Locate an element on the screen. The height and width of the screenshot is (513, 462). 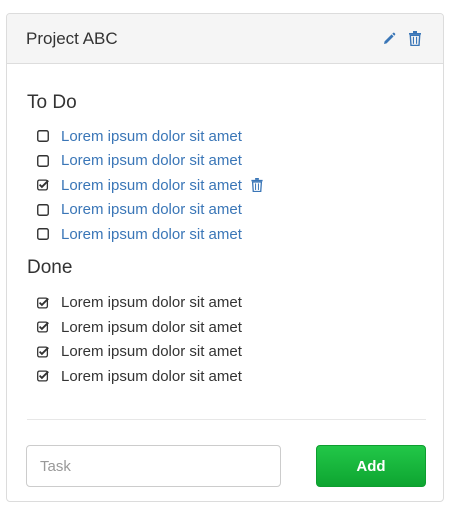
project-title: Project ABC is located at coordinates (72, 38).